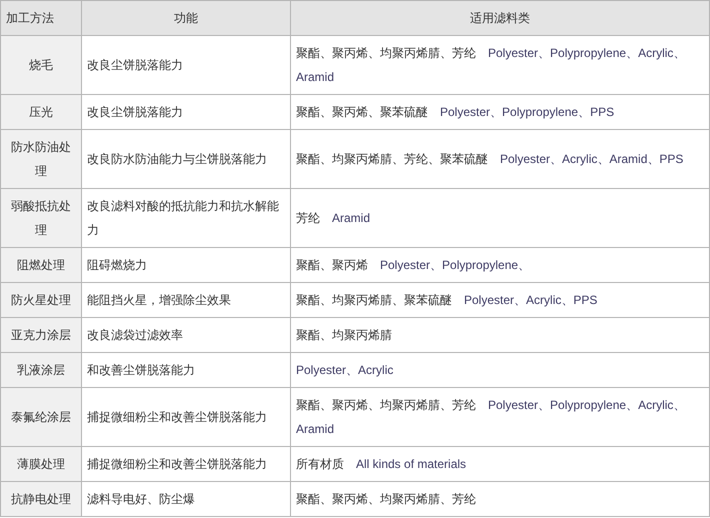  Describe the element at coordinates (186, 370) in the screenshot. I see `function-cell: 和改善尘饼脱落能力` at that location.